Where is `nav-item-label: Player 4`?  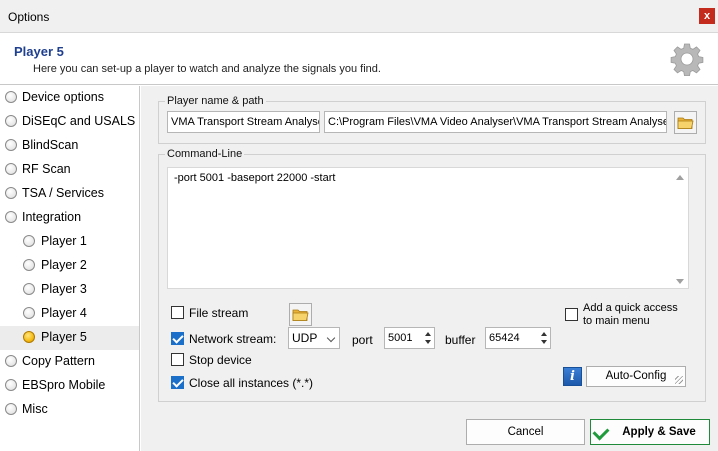 nav-item-label: Player 4 is located at coordinates (64, 313).